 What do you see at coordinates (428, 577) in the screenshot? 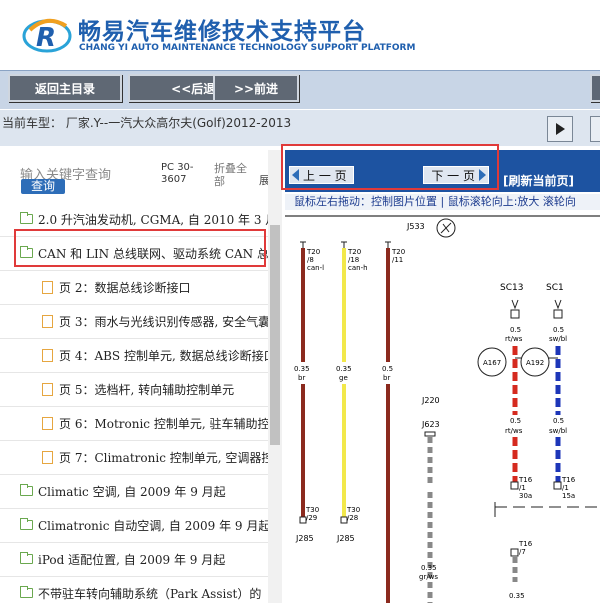
I see `label-w8b: gr/ws` at bounding box center [428, 577].